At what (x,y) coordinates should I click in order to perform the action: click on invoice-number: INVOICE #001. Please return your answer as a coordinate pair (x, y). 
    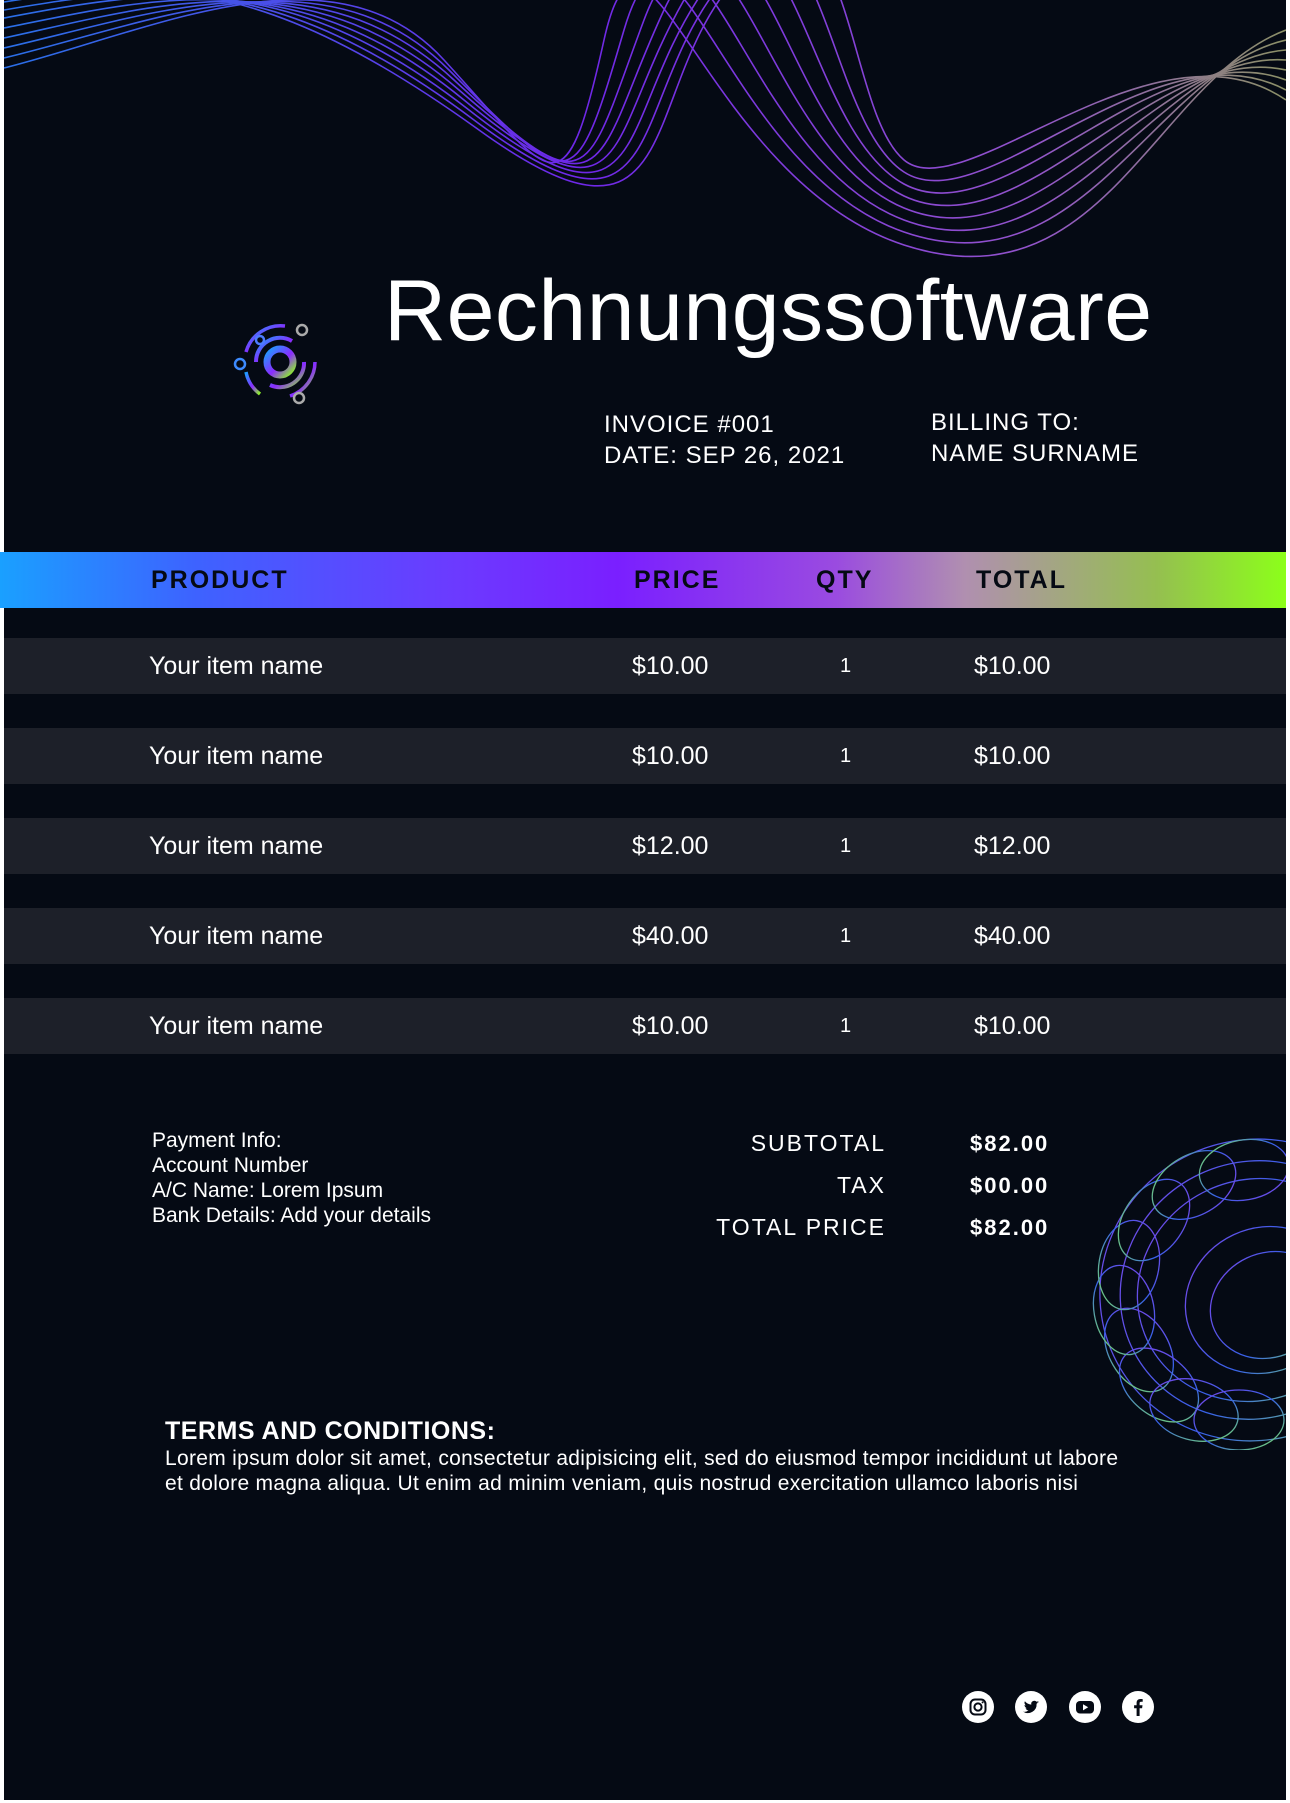
    Looking at the image, I should click on (689, 424).